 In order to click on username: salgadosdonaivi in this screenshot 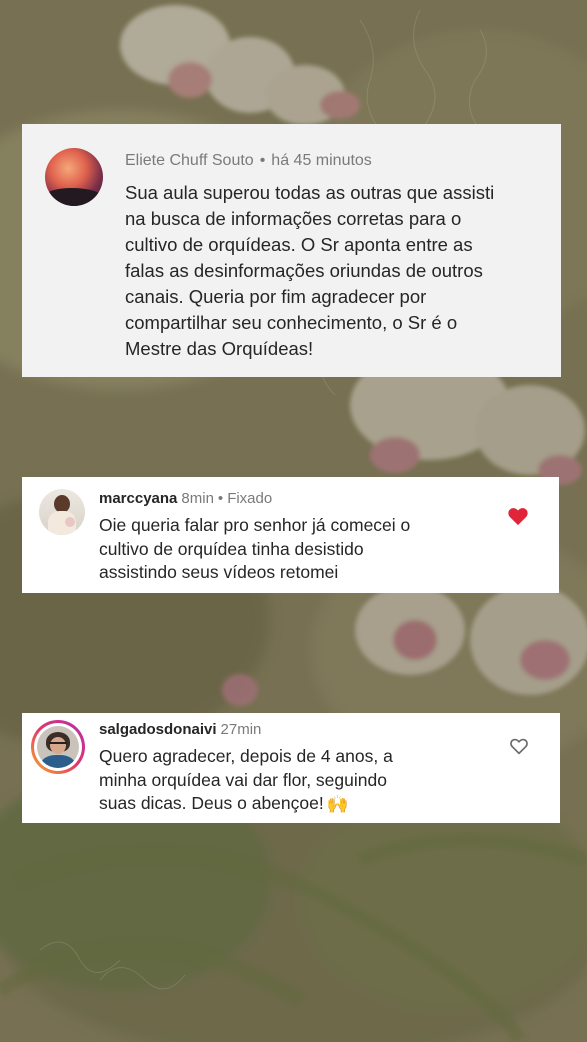, I will do `click(158, 729)`.